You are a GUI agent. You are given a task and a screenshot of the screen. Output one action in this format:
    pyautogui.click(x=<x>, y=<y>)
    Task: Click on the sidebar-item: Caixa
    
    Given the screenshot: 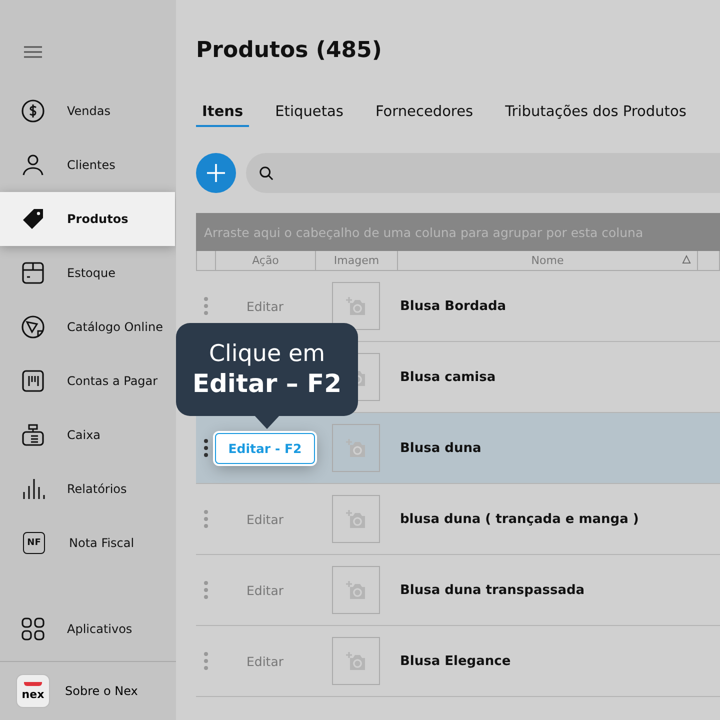 What is the action you would take?
    pyautogui.click(x=87, y=435)
    